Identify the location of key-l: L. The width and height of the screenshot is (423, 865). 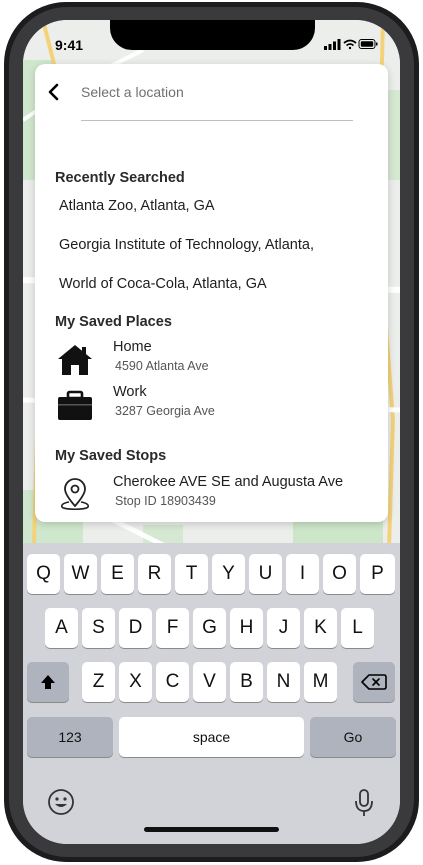
(357, 628).